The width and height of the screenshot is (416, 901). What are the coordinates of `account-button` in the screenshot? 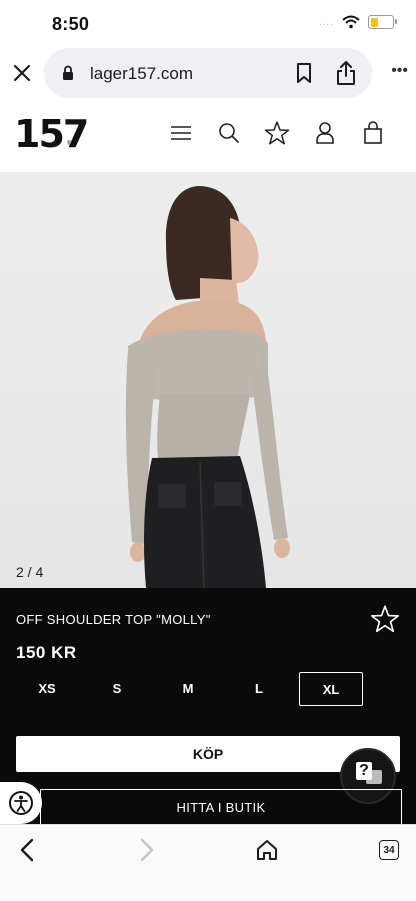 It's located at (325, 133).